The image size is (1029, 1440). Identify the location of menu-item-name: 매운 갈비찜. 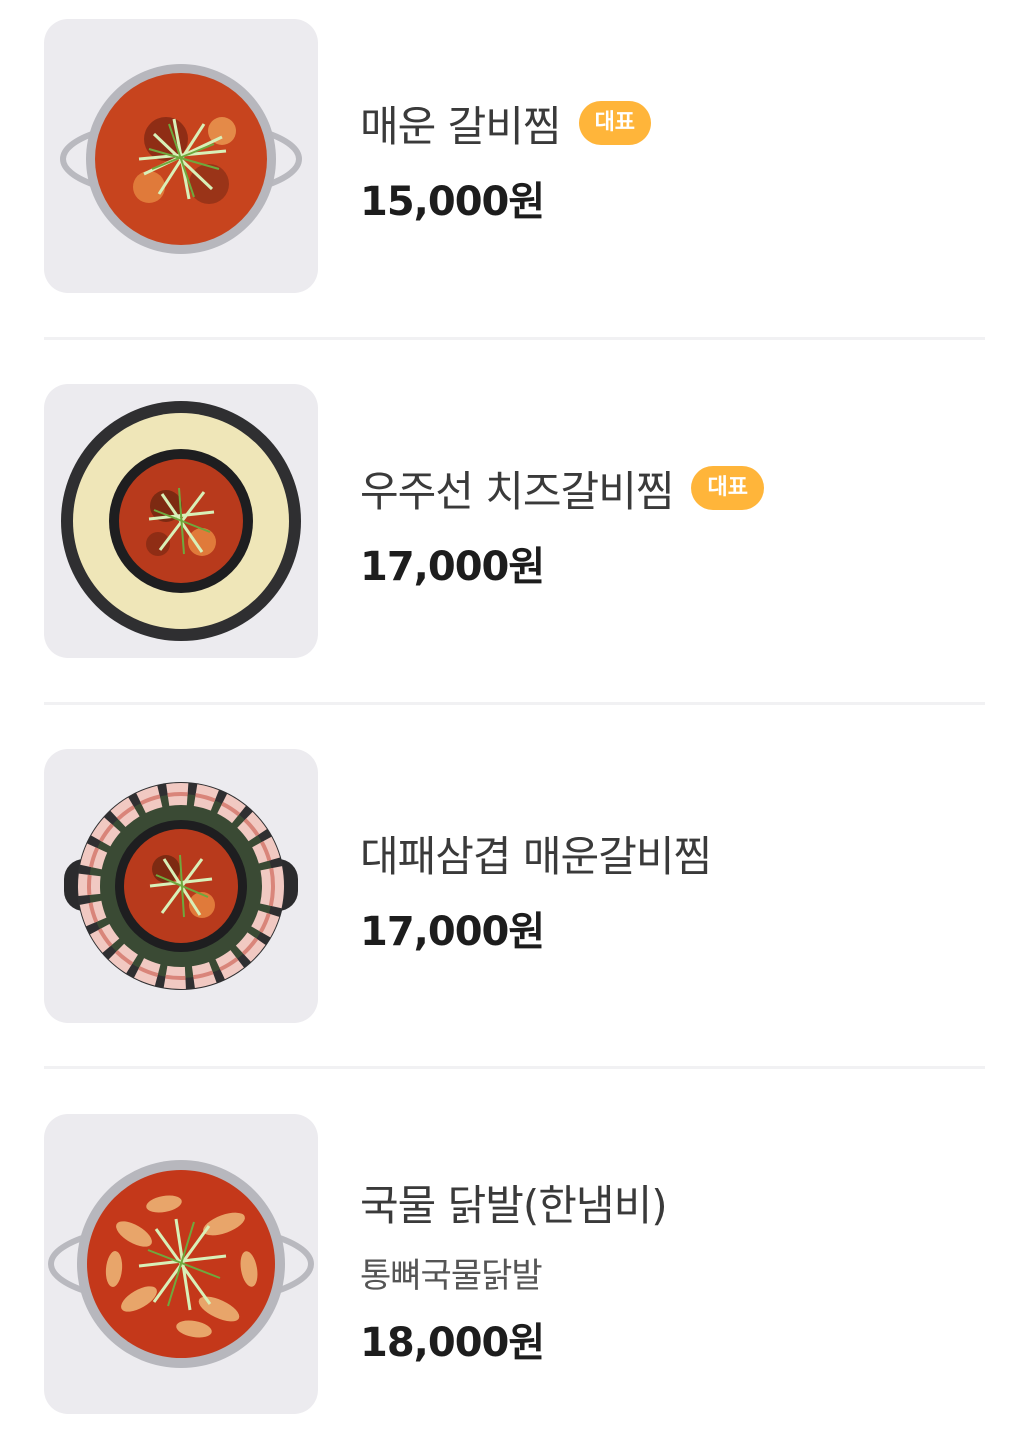
(461, 126).